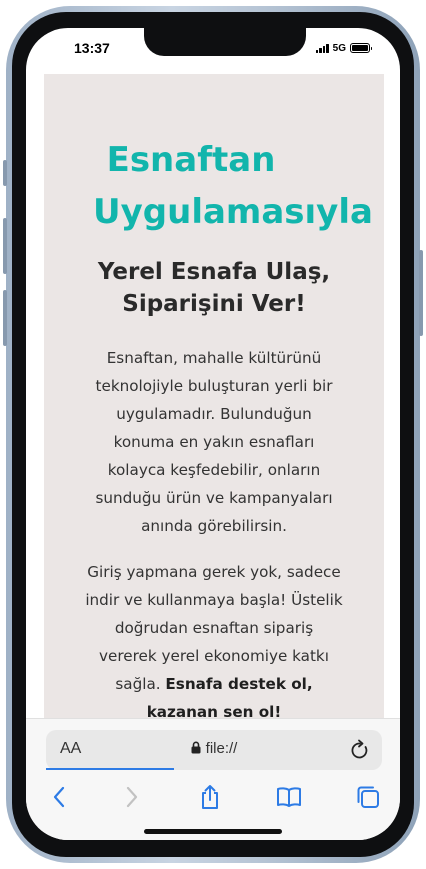  What do you see at coordinates (360, 750) in the screenshot?
I see `reload-icon` at bounding box center [360, 750].